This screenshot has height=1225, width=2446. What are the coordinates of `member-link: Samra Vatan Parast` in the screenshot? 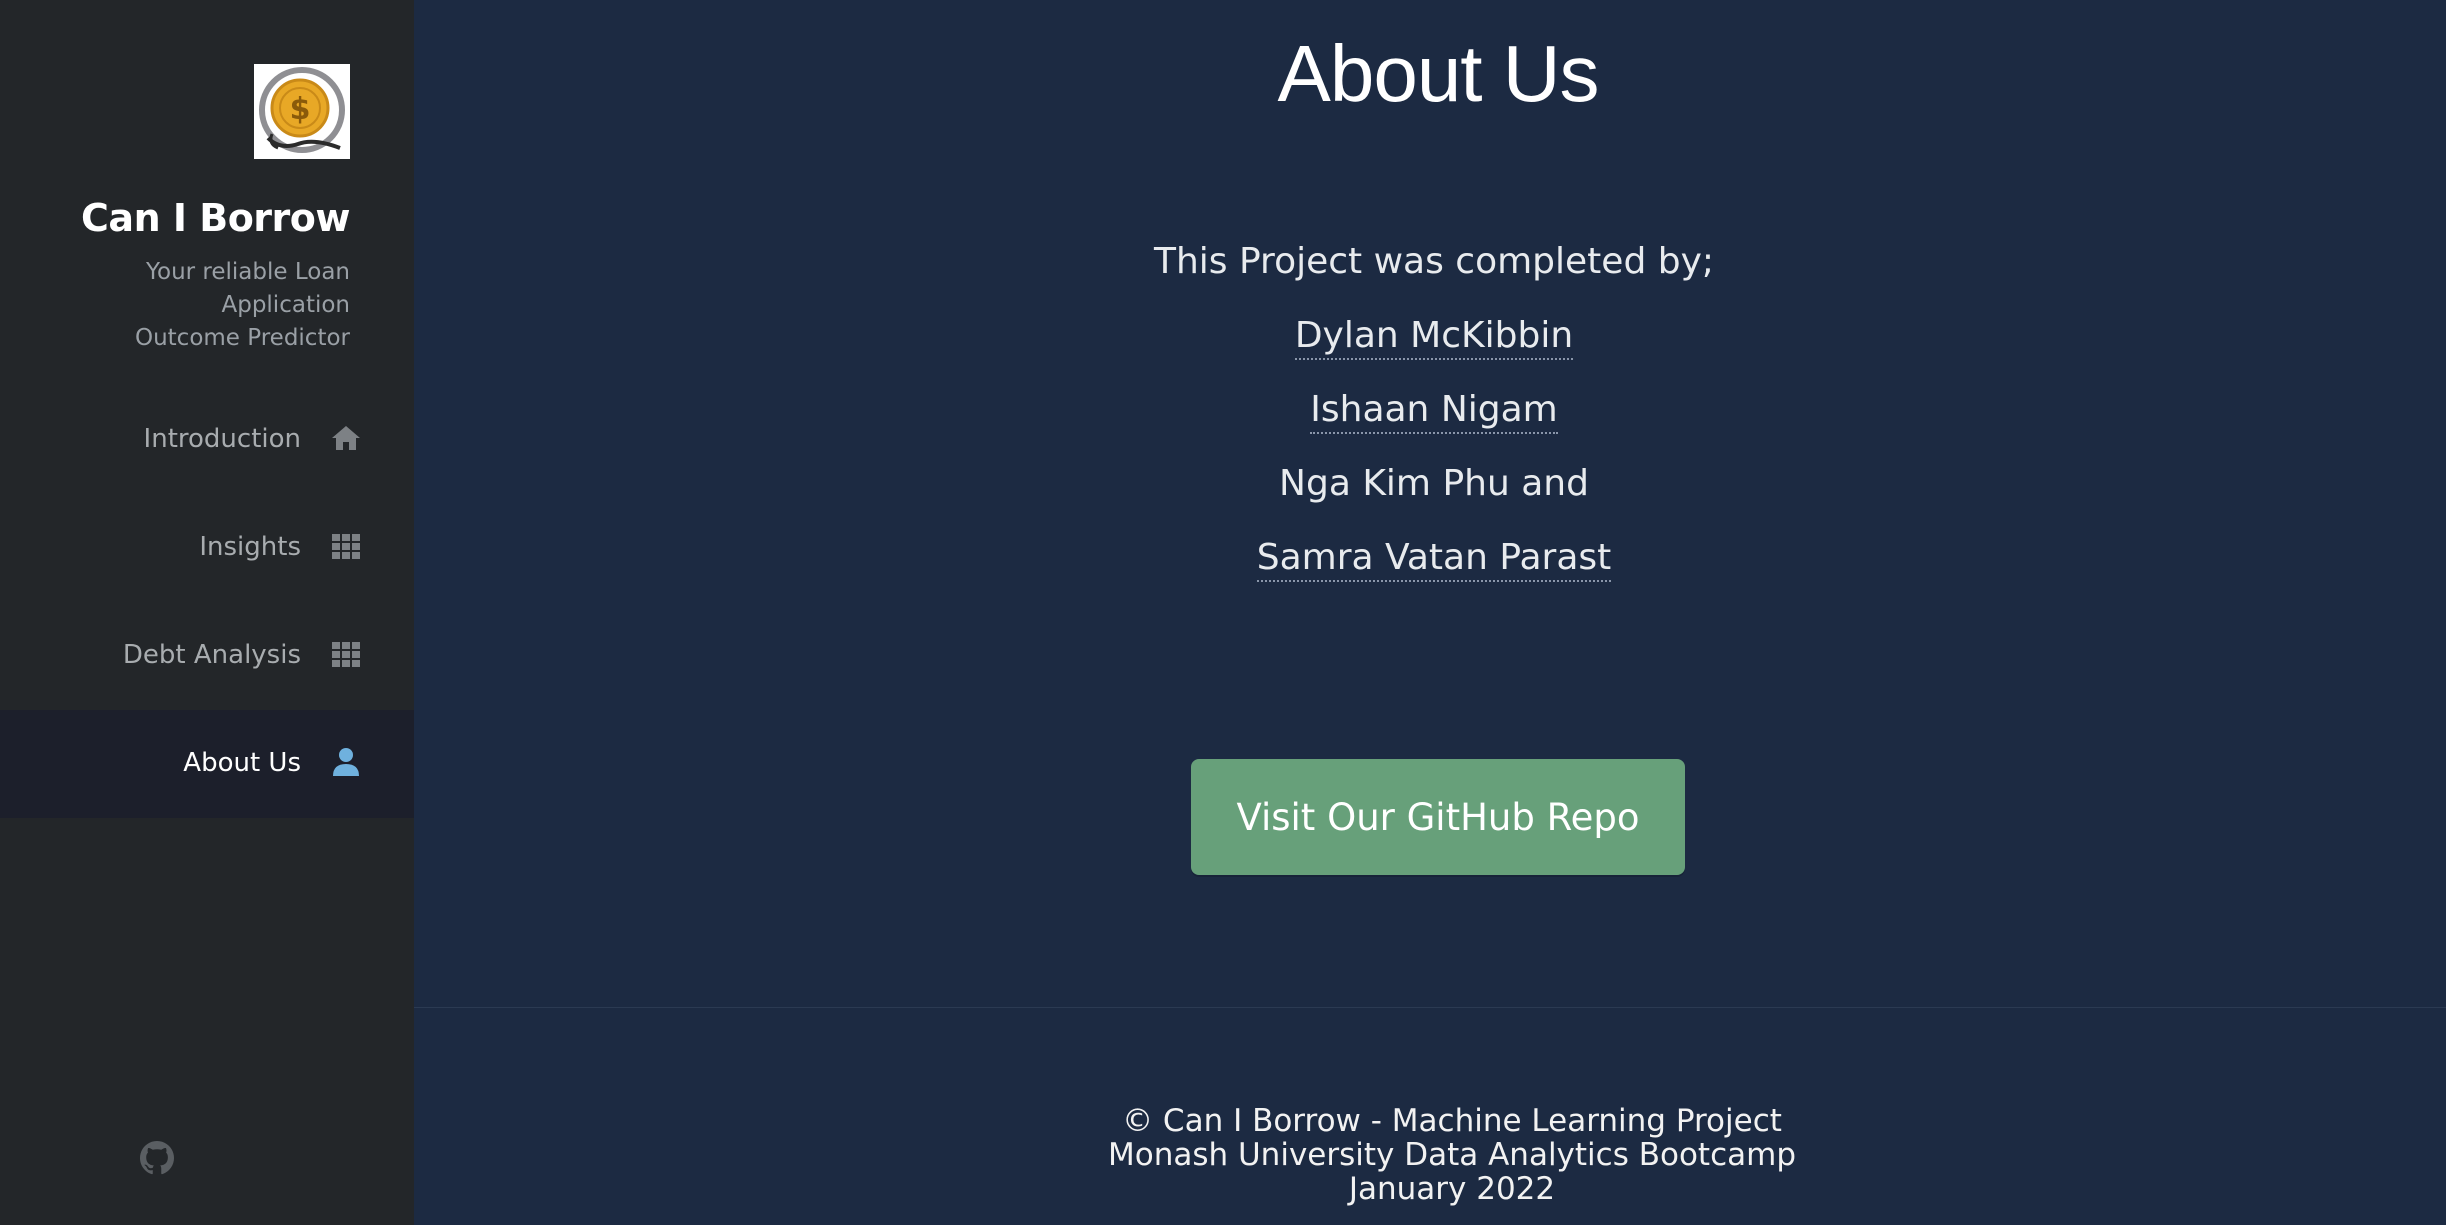 It's located at (1434, 559).